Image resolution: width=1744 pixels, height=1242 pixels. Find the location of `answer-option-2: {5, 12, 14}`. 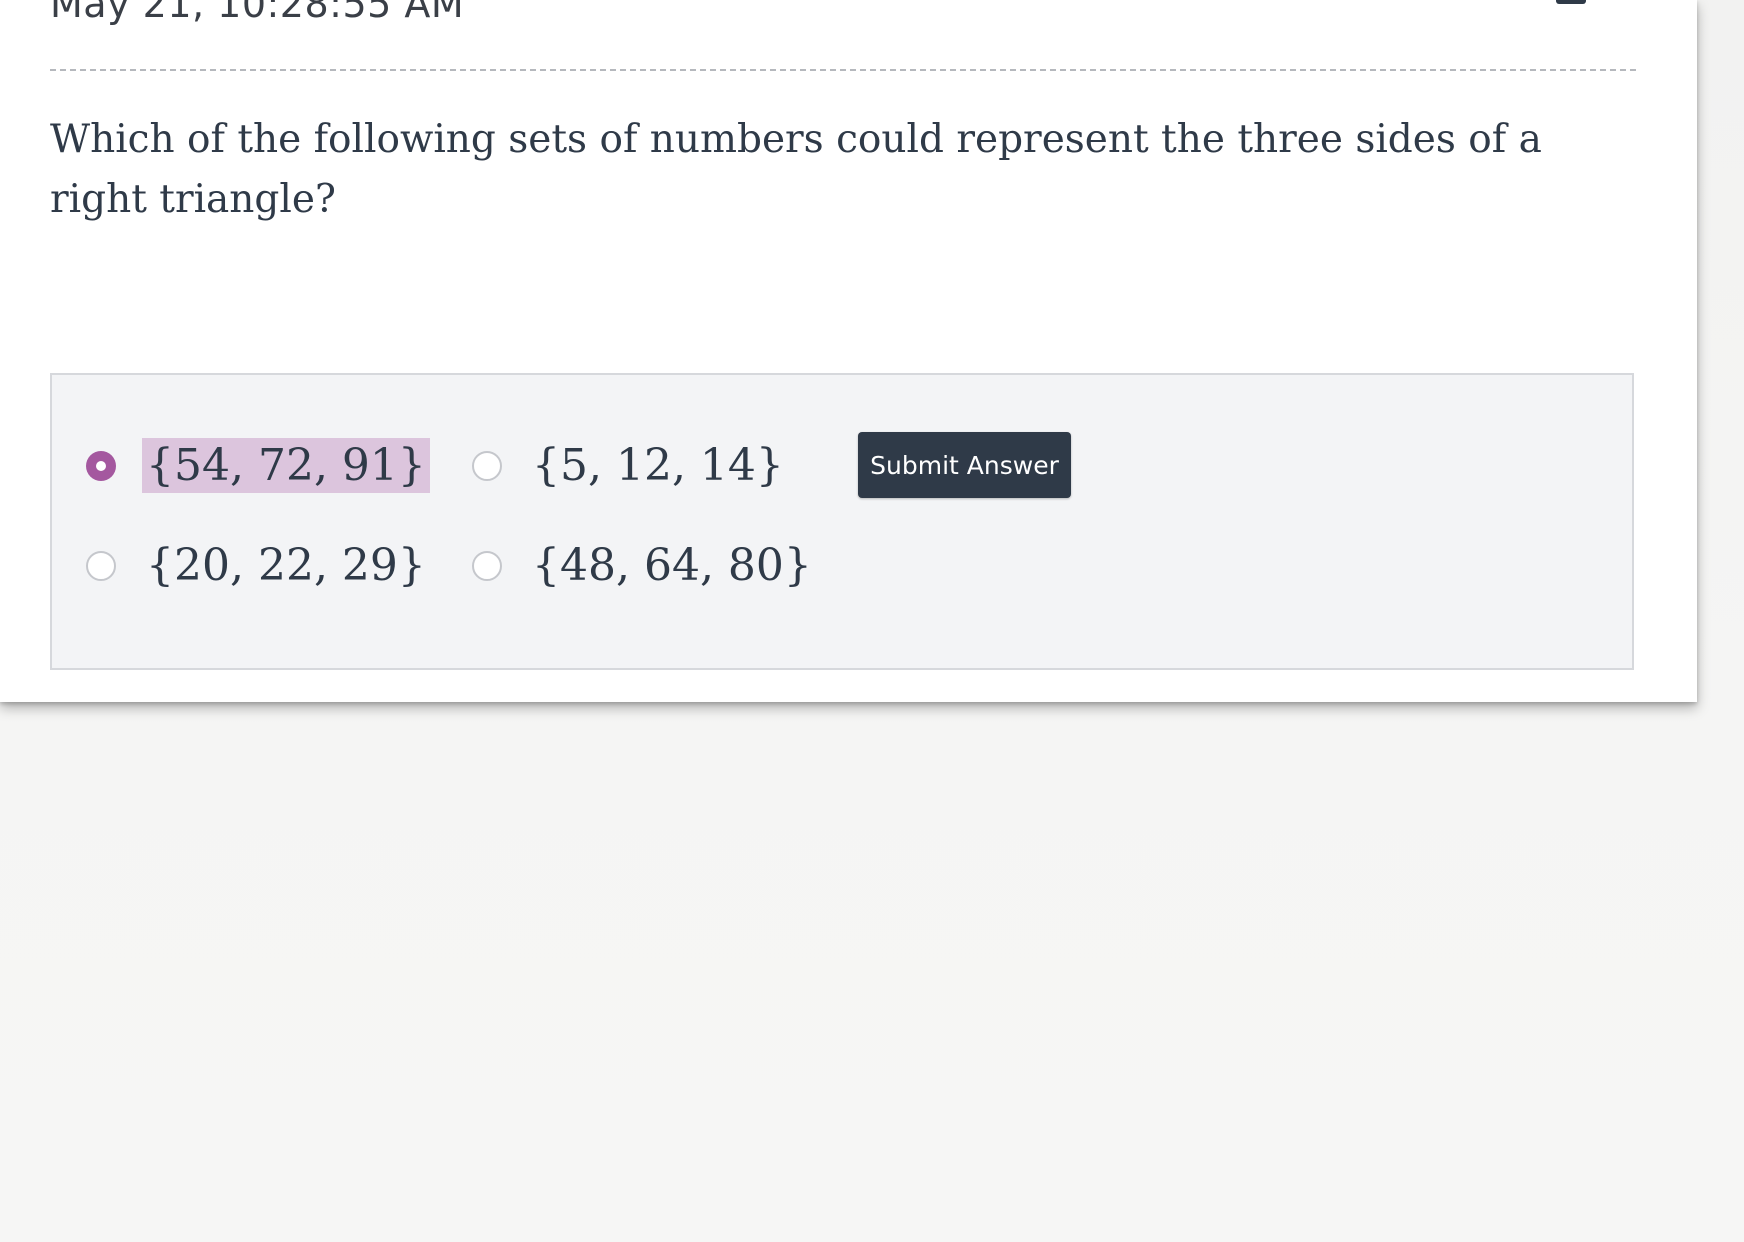

answer-option-2: {5, 12, 14} is located at coordinates (630, 465).